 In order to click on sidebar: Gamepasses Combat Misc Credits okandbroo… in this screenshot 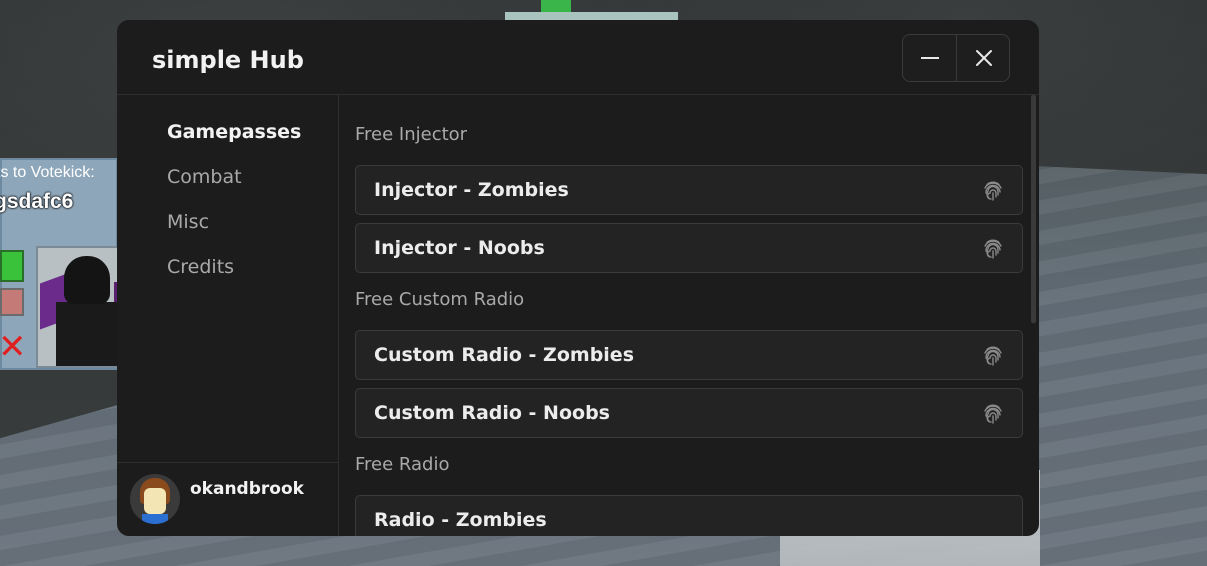, I will do `click(228, 315)`.